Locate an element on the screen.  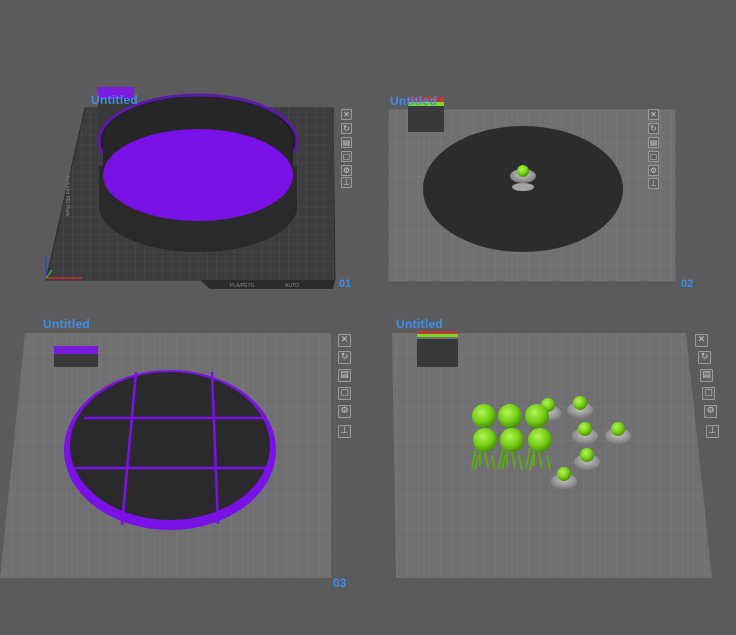
plate-type-label: AUTO is located at coordinates (292, 286).